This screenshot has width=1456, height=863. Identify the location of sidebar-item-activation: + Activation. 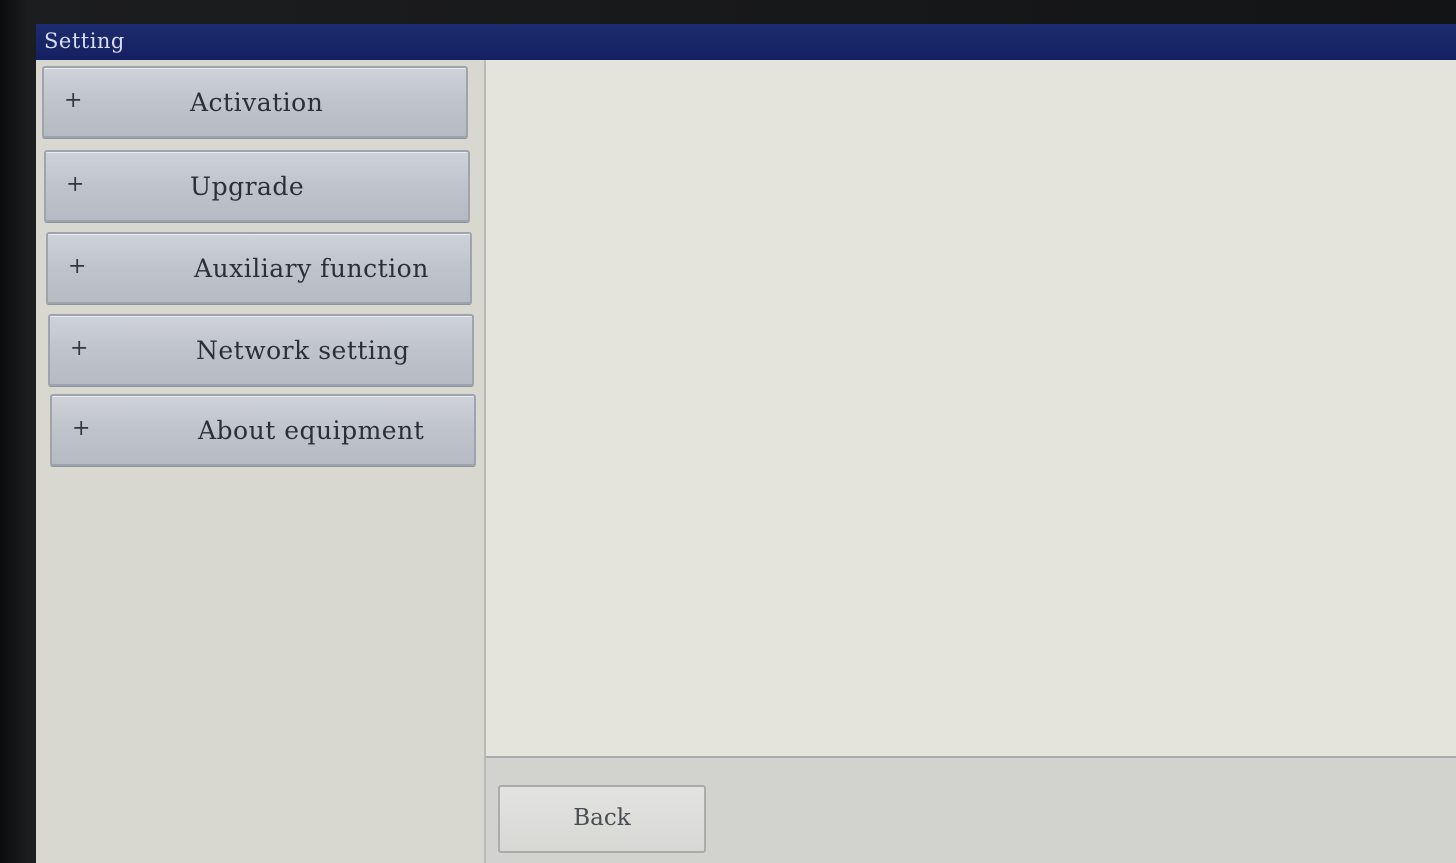
(255, 102).